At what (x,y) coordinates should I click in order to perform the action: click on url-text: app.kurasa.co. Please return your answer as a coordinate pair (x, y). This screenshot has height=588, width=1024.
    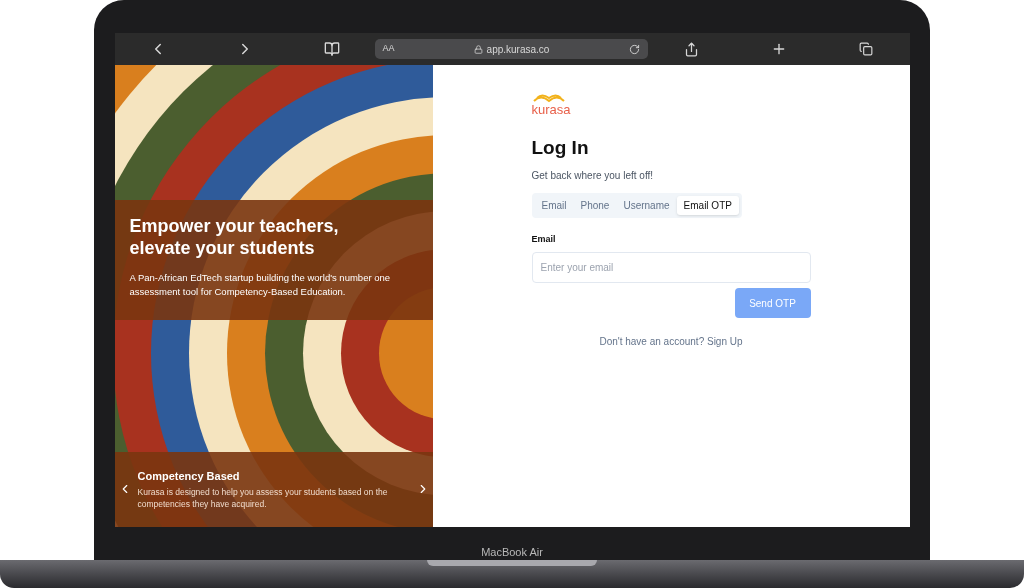
    Looking at the image, I should click on (518, 49).